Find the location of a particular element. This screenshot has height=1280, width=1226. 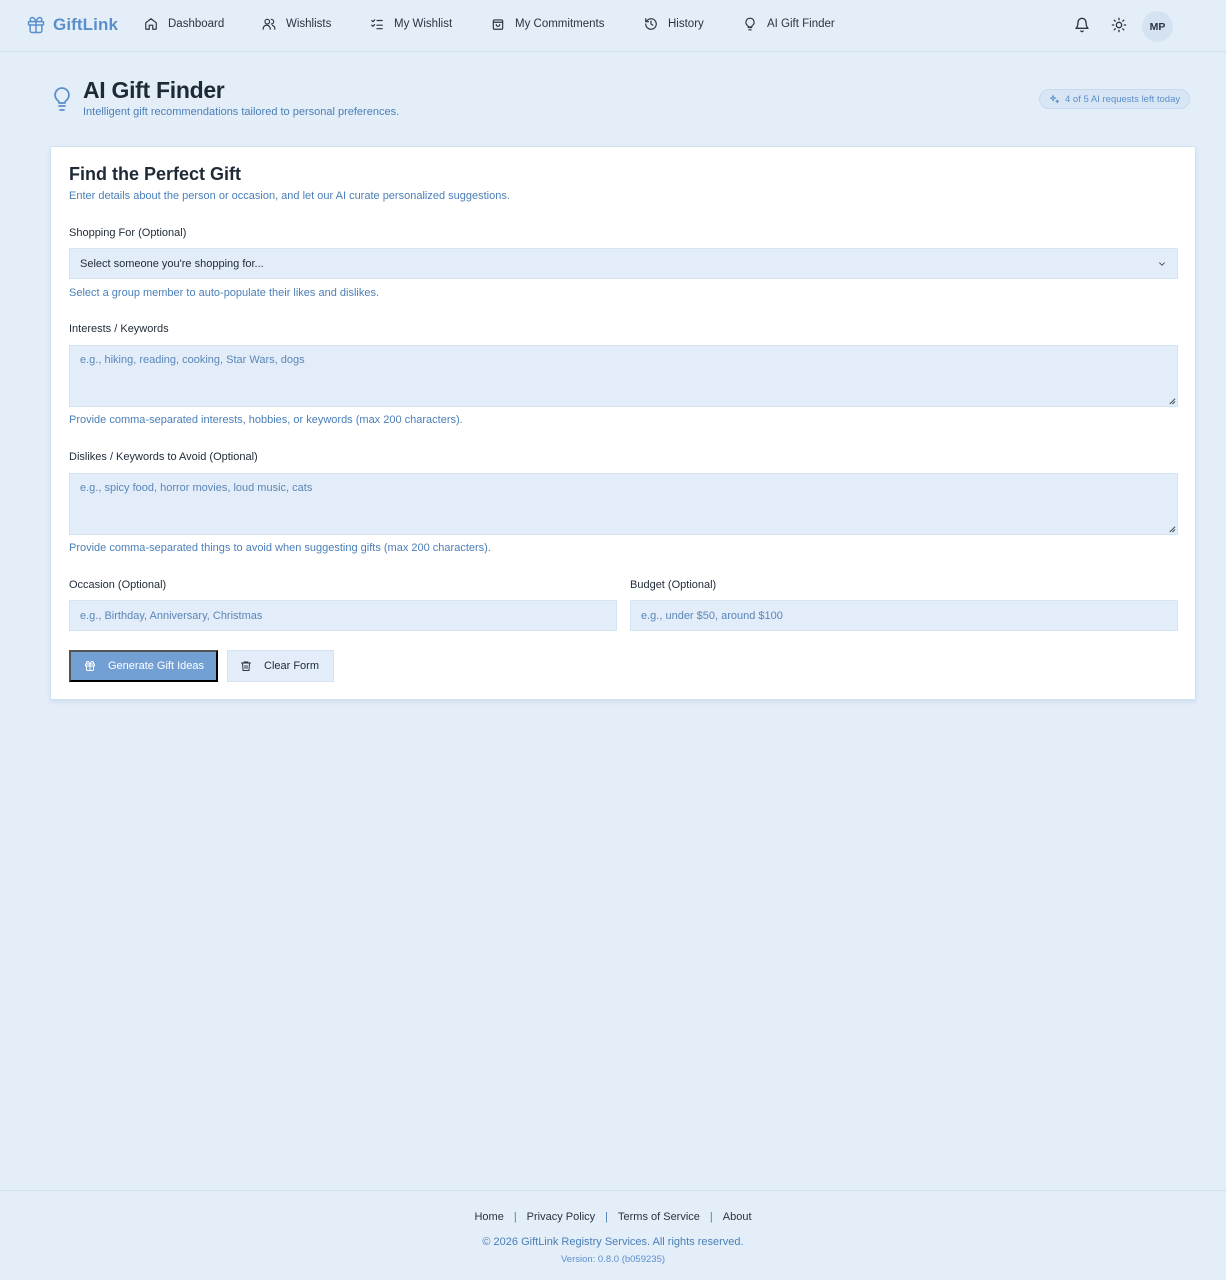

nav-my-commitments: My Commitments is located at coordinates (547, 24).